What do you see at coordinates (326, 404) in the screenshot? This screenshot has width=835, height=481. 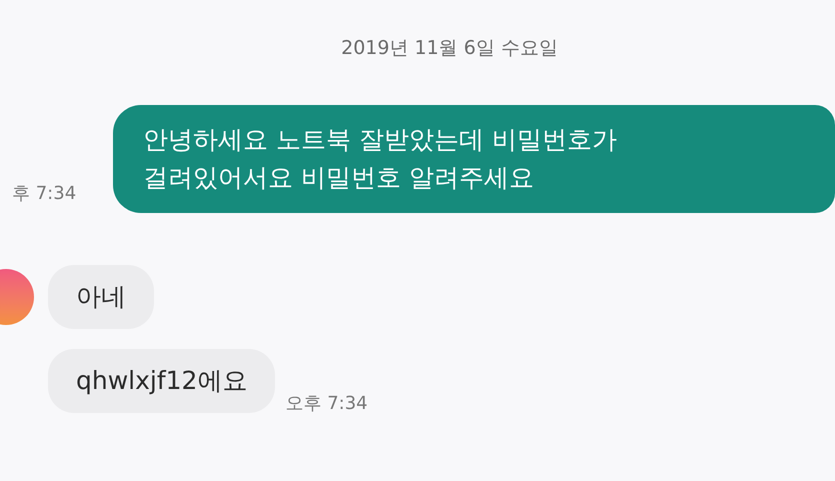 I see `message-time: 오후 7:34` at bounding box center [326, 404].